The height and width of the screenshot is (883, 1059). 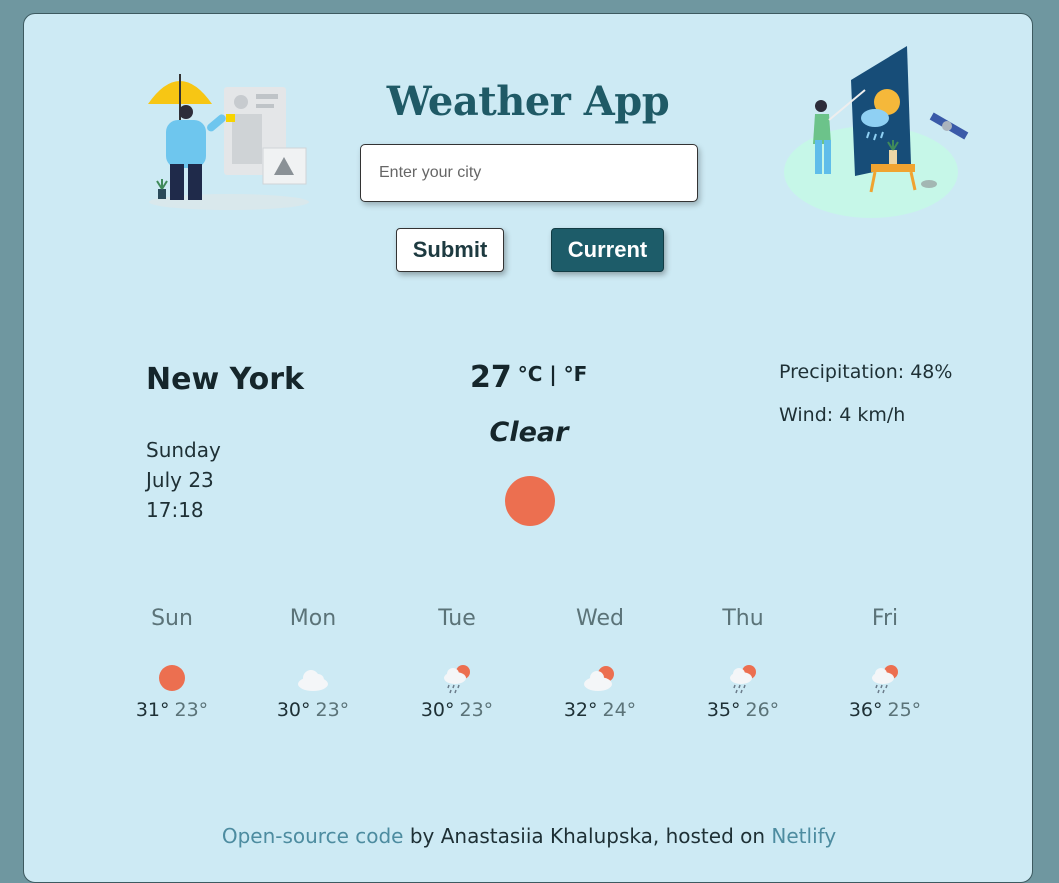 I want to click on forecast-max: 35°, so click(x=723, y=710).